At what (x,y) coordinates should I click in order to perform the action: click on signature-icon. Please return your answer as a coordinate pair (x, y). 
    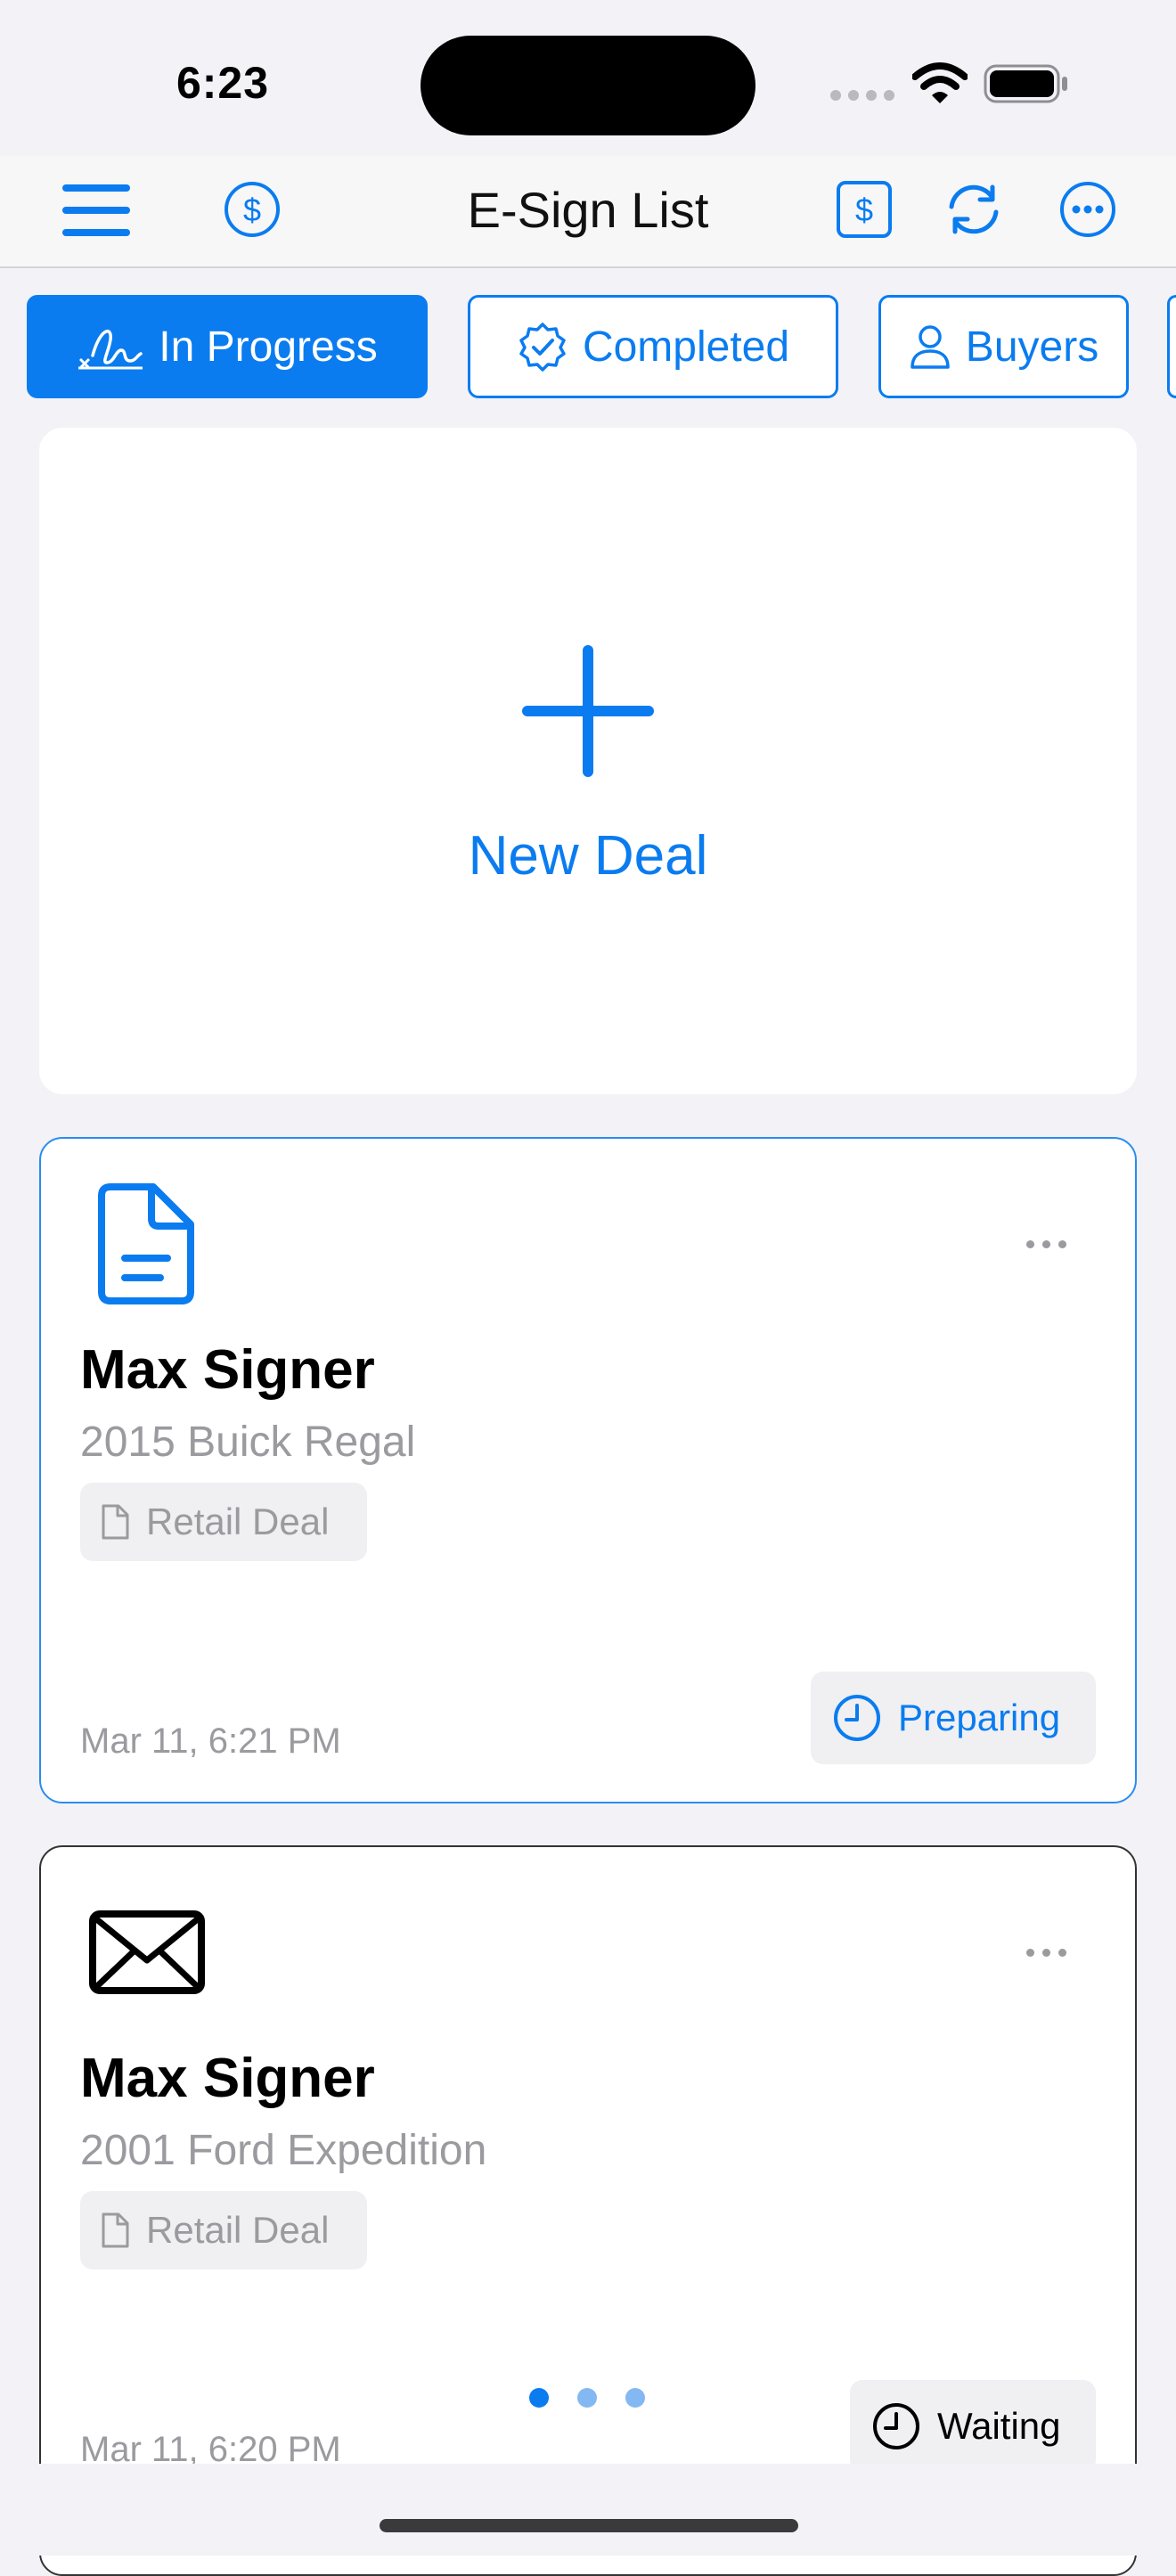
    Looking at the image, I should click on (110, 350).